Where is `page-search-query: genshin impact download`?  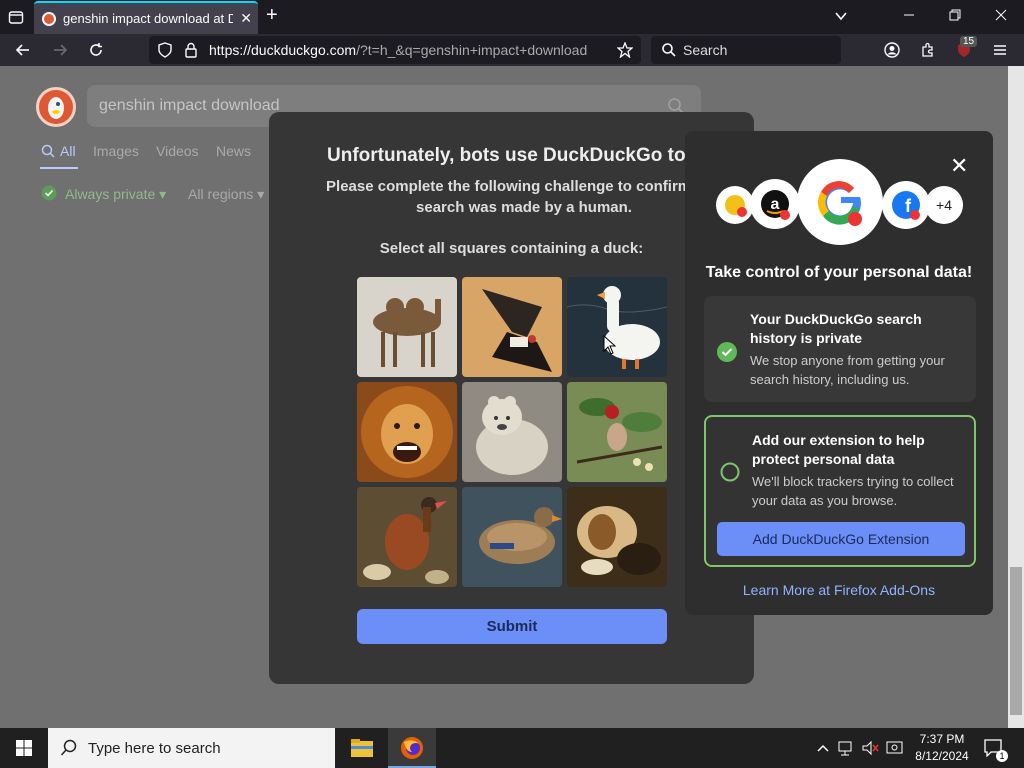 page-search-query: genshin impact download is located at coordinates (189, 105).